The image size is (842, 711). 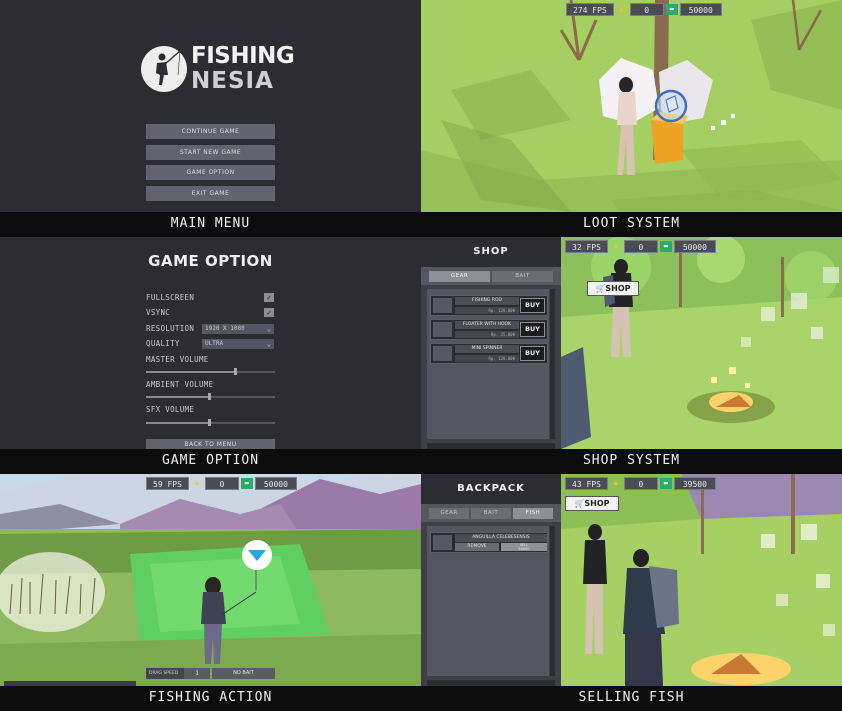 What do you see at coordinates (225, 328) in the screenshot?
I see `resolution-value: 1920 X 1080` at bounding box center [225, 328].